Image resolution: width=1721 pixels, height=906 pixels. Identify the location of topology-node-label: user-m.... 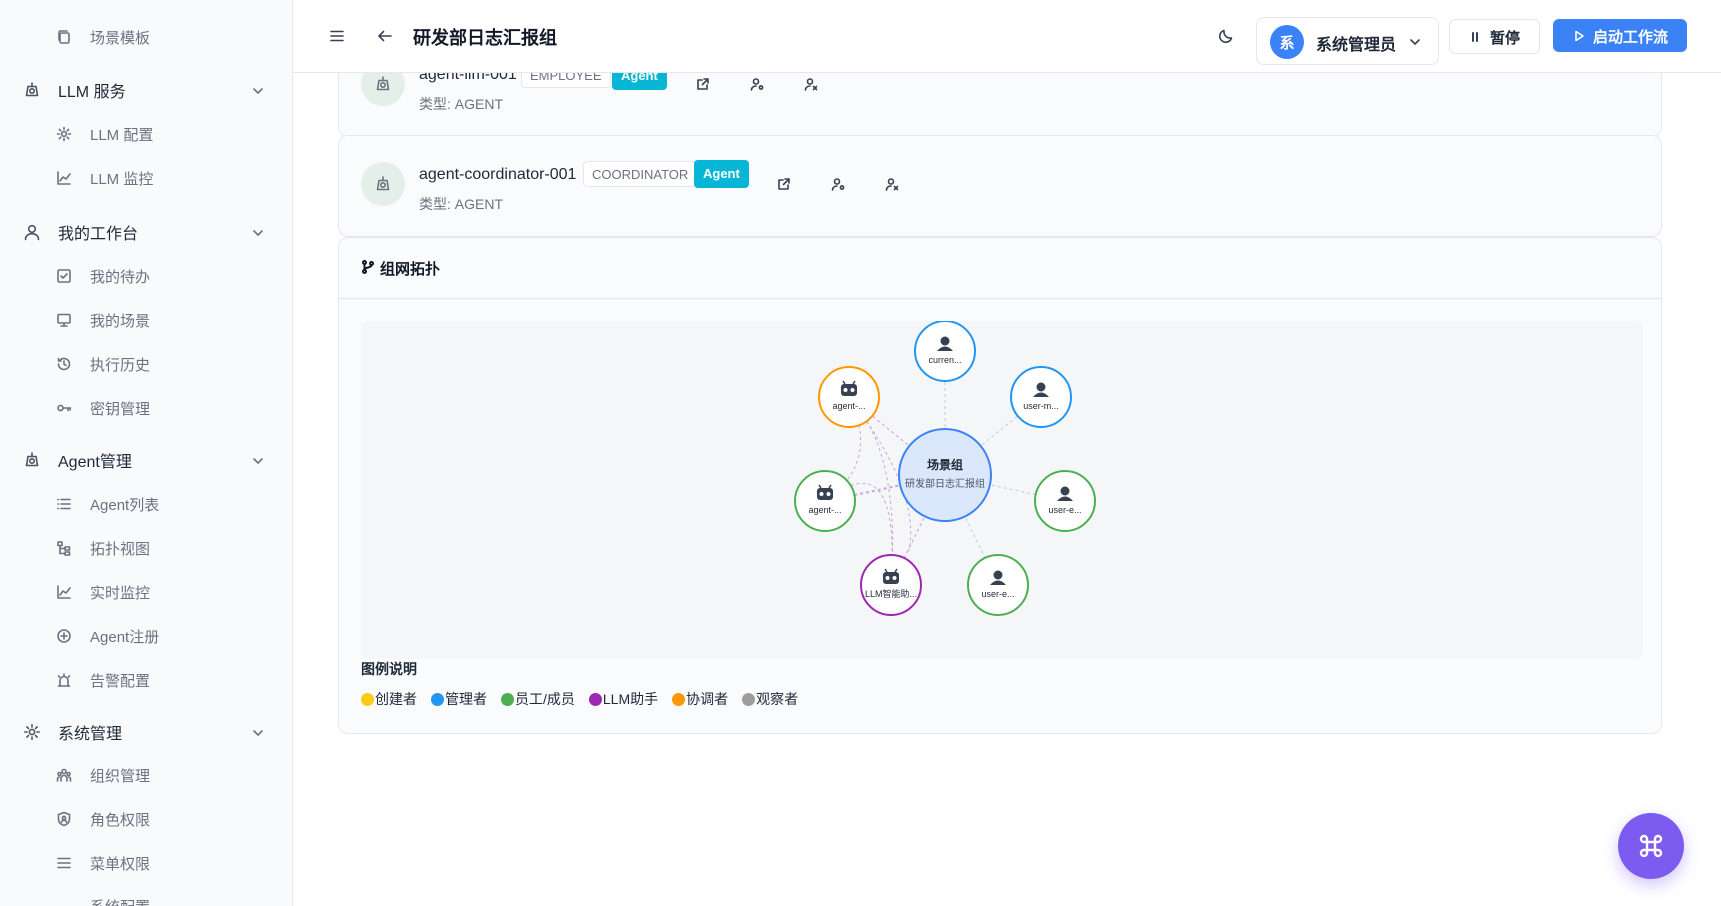
(1041, 406).